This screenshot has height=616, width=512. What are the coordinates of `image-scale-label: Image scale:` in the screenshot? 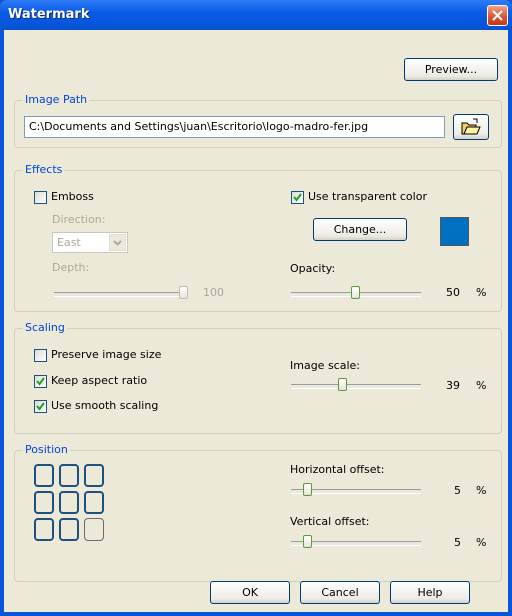 It's located at (325, 365).